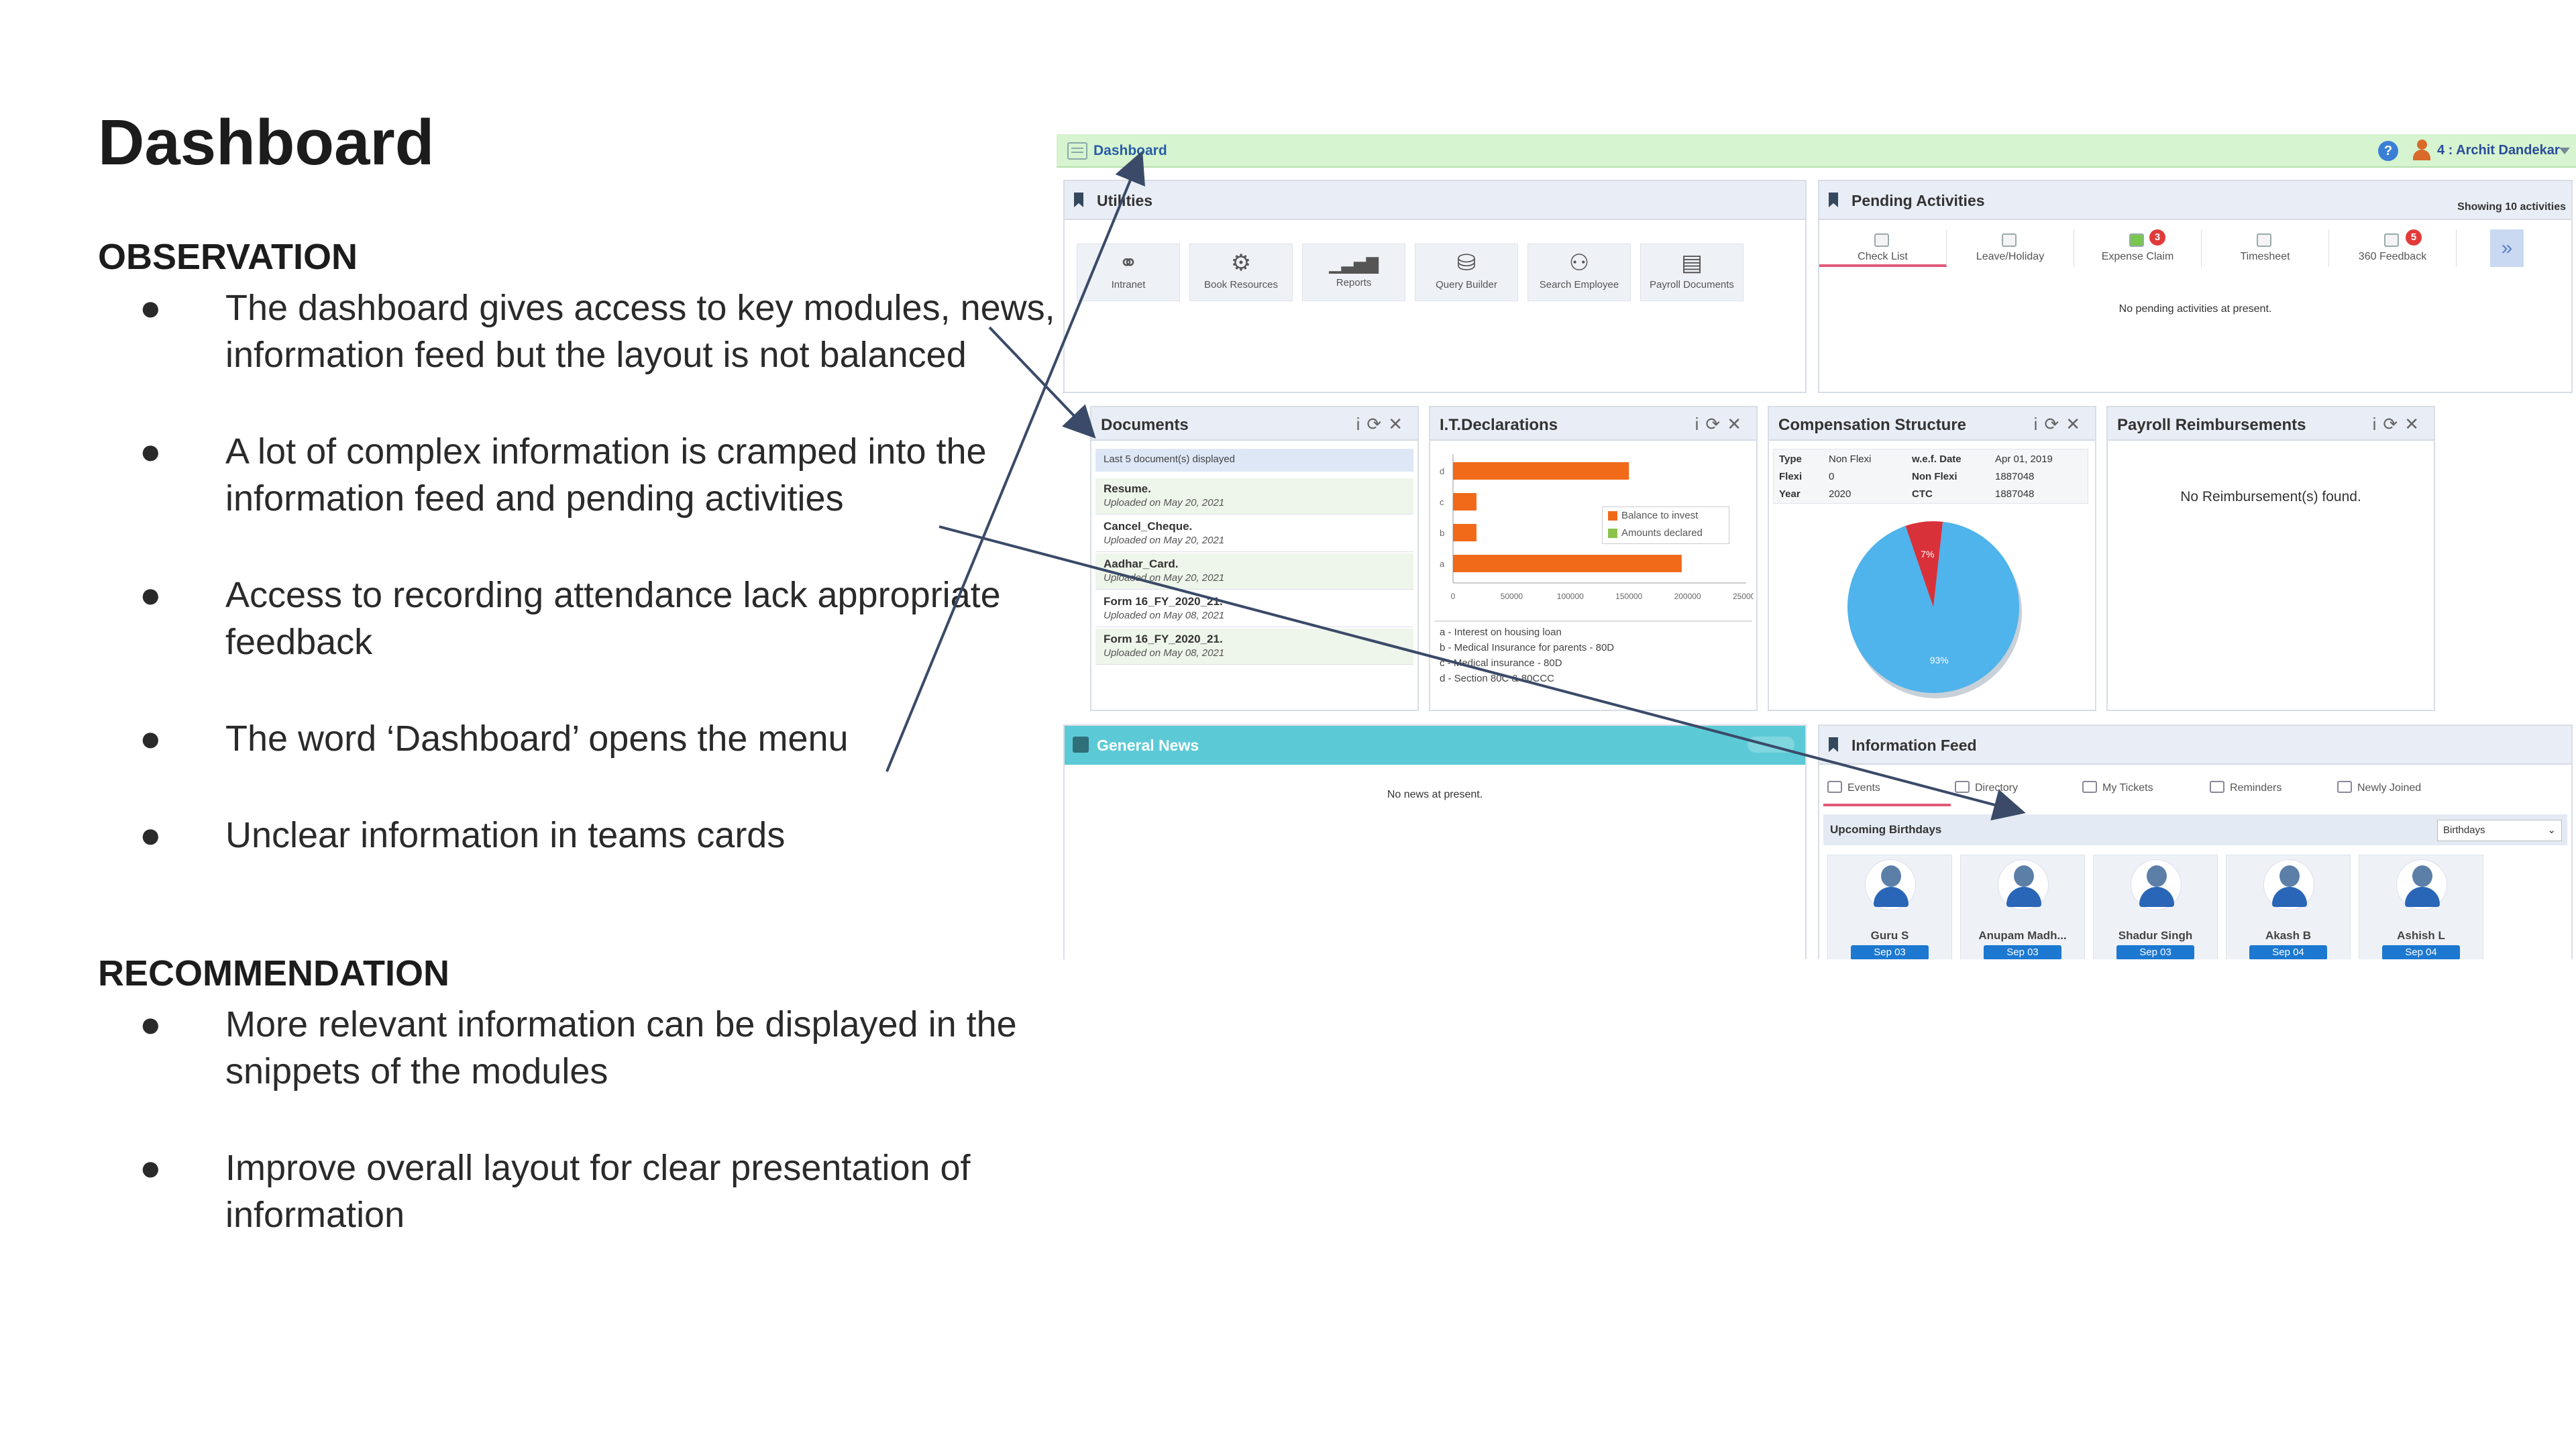 This screenshot has width=2576, height=1449. I want to click on birthday-filter-select: Birthdays ⌄, so click(2499, 830).